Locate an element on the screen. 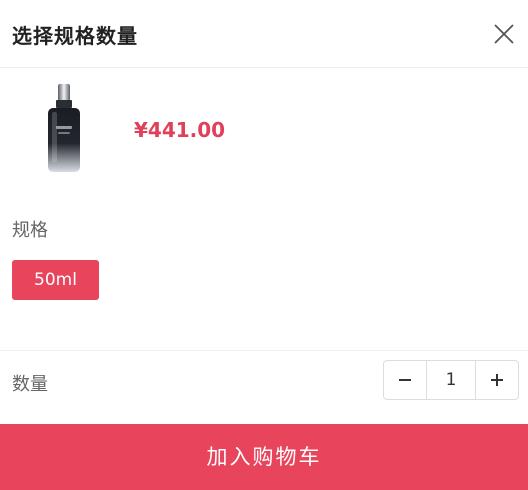 The image size is (528, 490). quantity-value: 1 is located at coordinates (451, 380).